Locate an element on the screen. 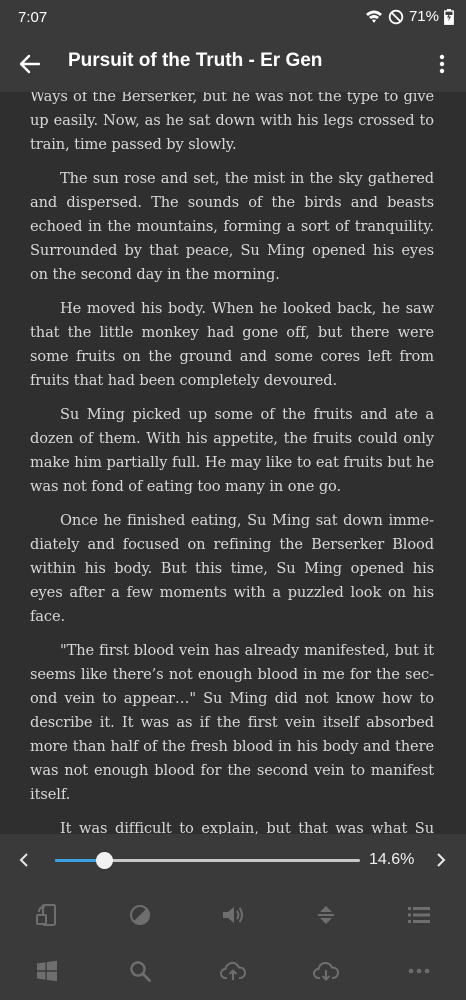 The height and width of the screenshot is (1000, 466). next-chapter-button is located at coordinates (441, 860).